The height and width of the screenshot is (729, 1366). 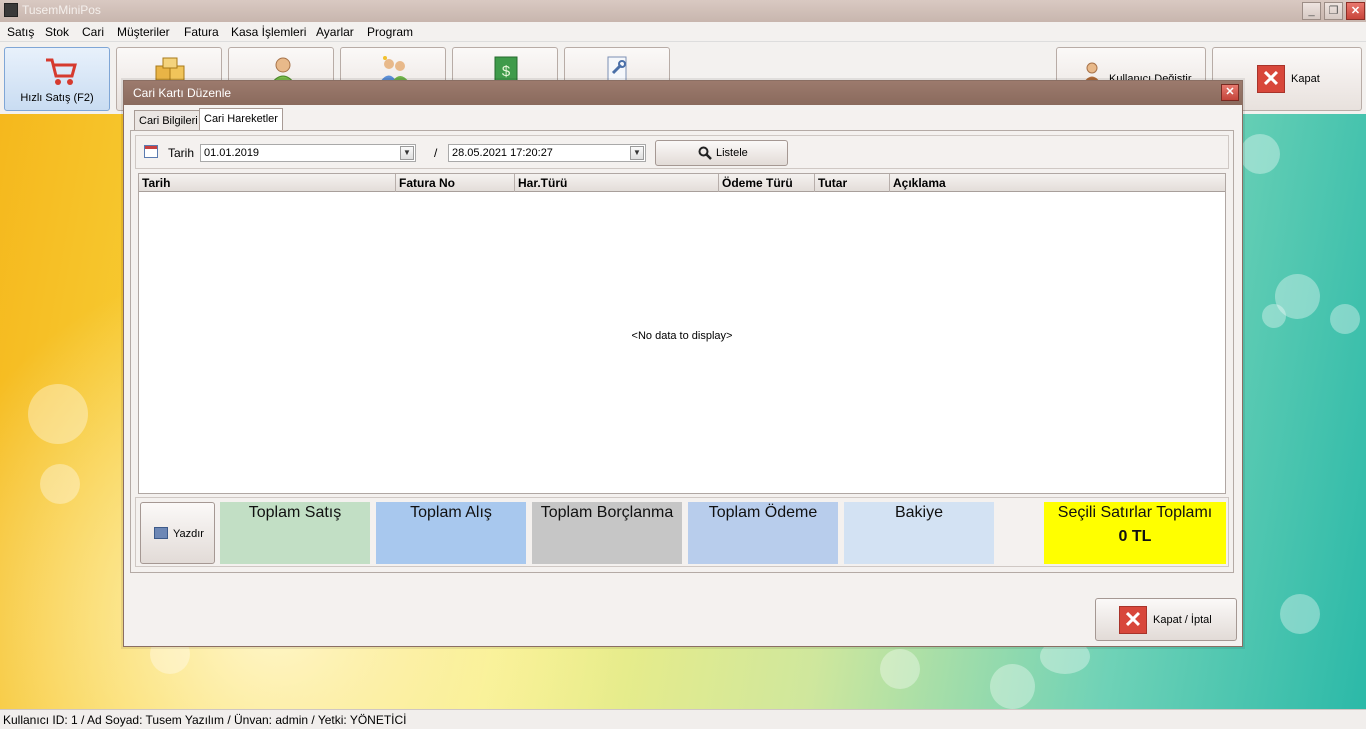 What do you see at coordinates (683, 93) in the screenshot?
I see `dialog-titlebar: Cari Kartı Düzenle ✕` at bounding box center [683, 93].